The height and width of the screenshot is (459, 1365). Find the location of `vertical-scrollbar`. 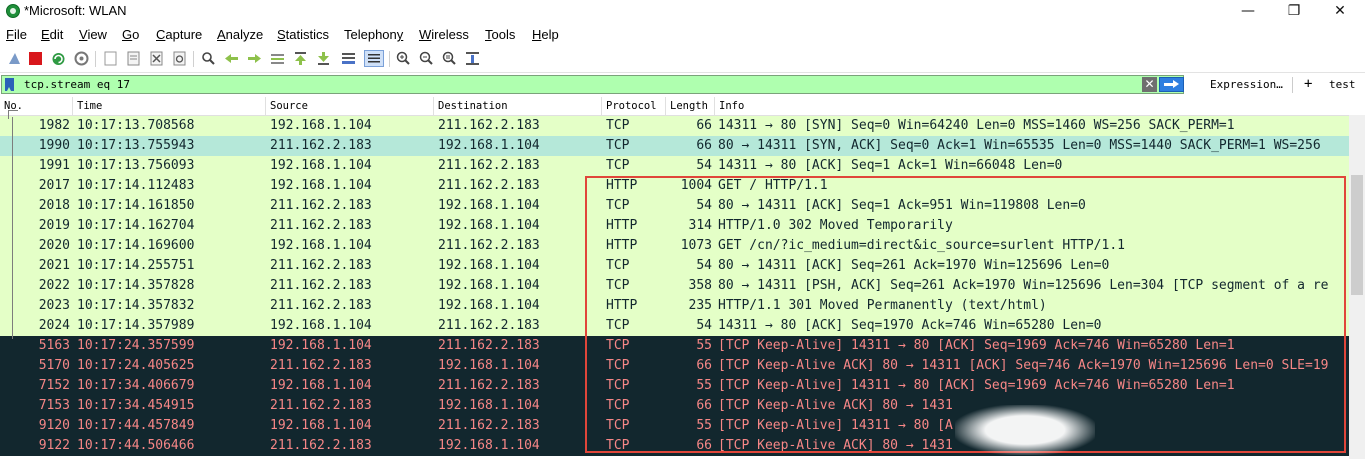

vertical-scrollbar is located at coordinates (1357, 287).